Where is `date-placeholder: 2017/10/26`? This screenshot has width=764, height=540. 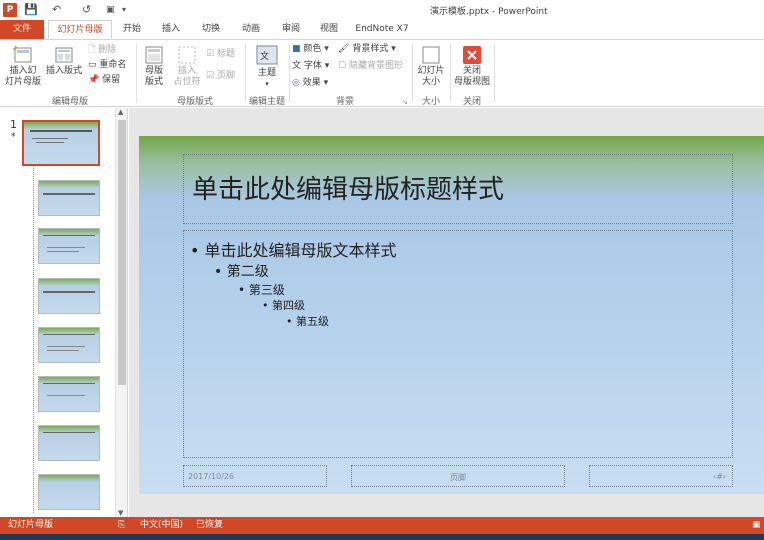 date-placeholder: 2017/10/26 is located at coordinates (255, 476).